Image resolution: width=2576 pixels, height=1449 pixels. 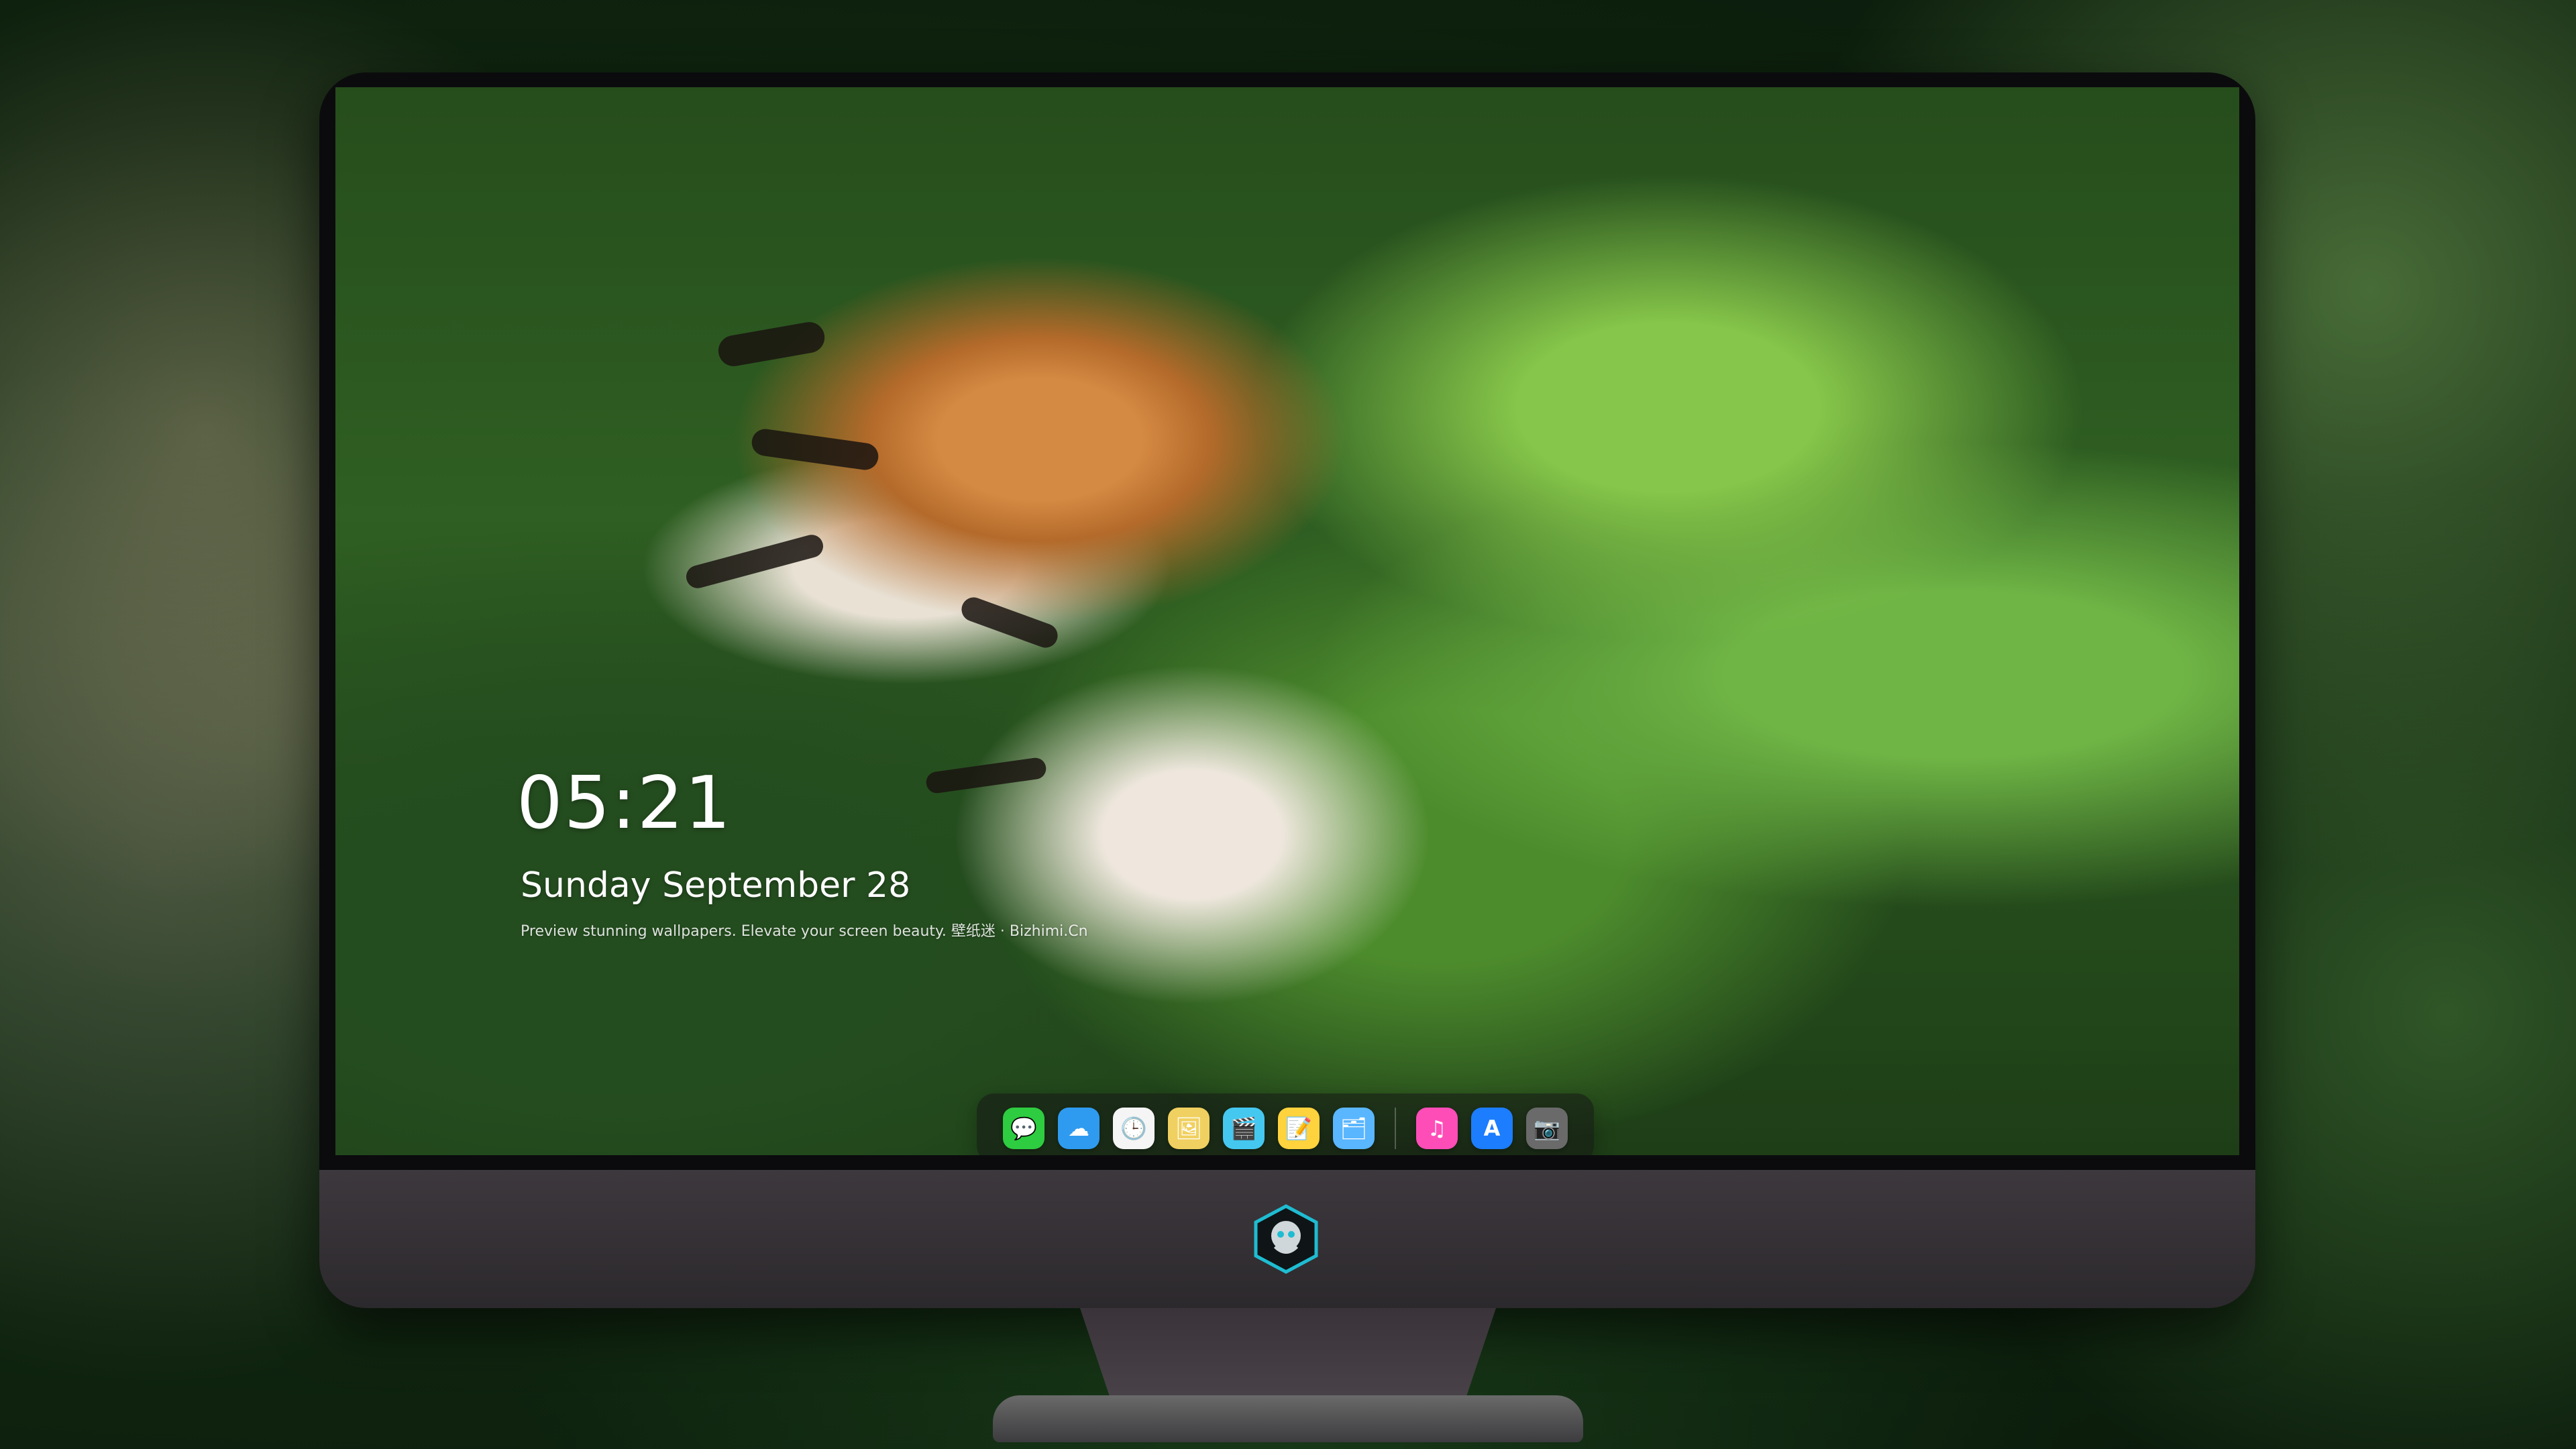 What do you see at coordinates (1023, 1128) in the screenshot?
I see `messages-icon: 💬` at bounding box center [1023, 1128].